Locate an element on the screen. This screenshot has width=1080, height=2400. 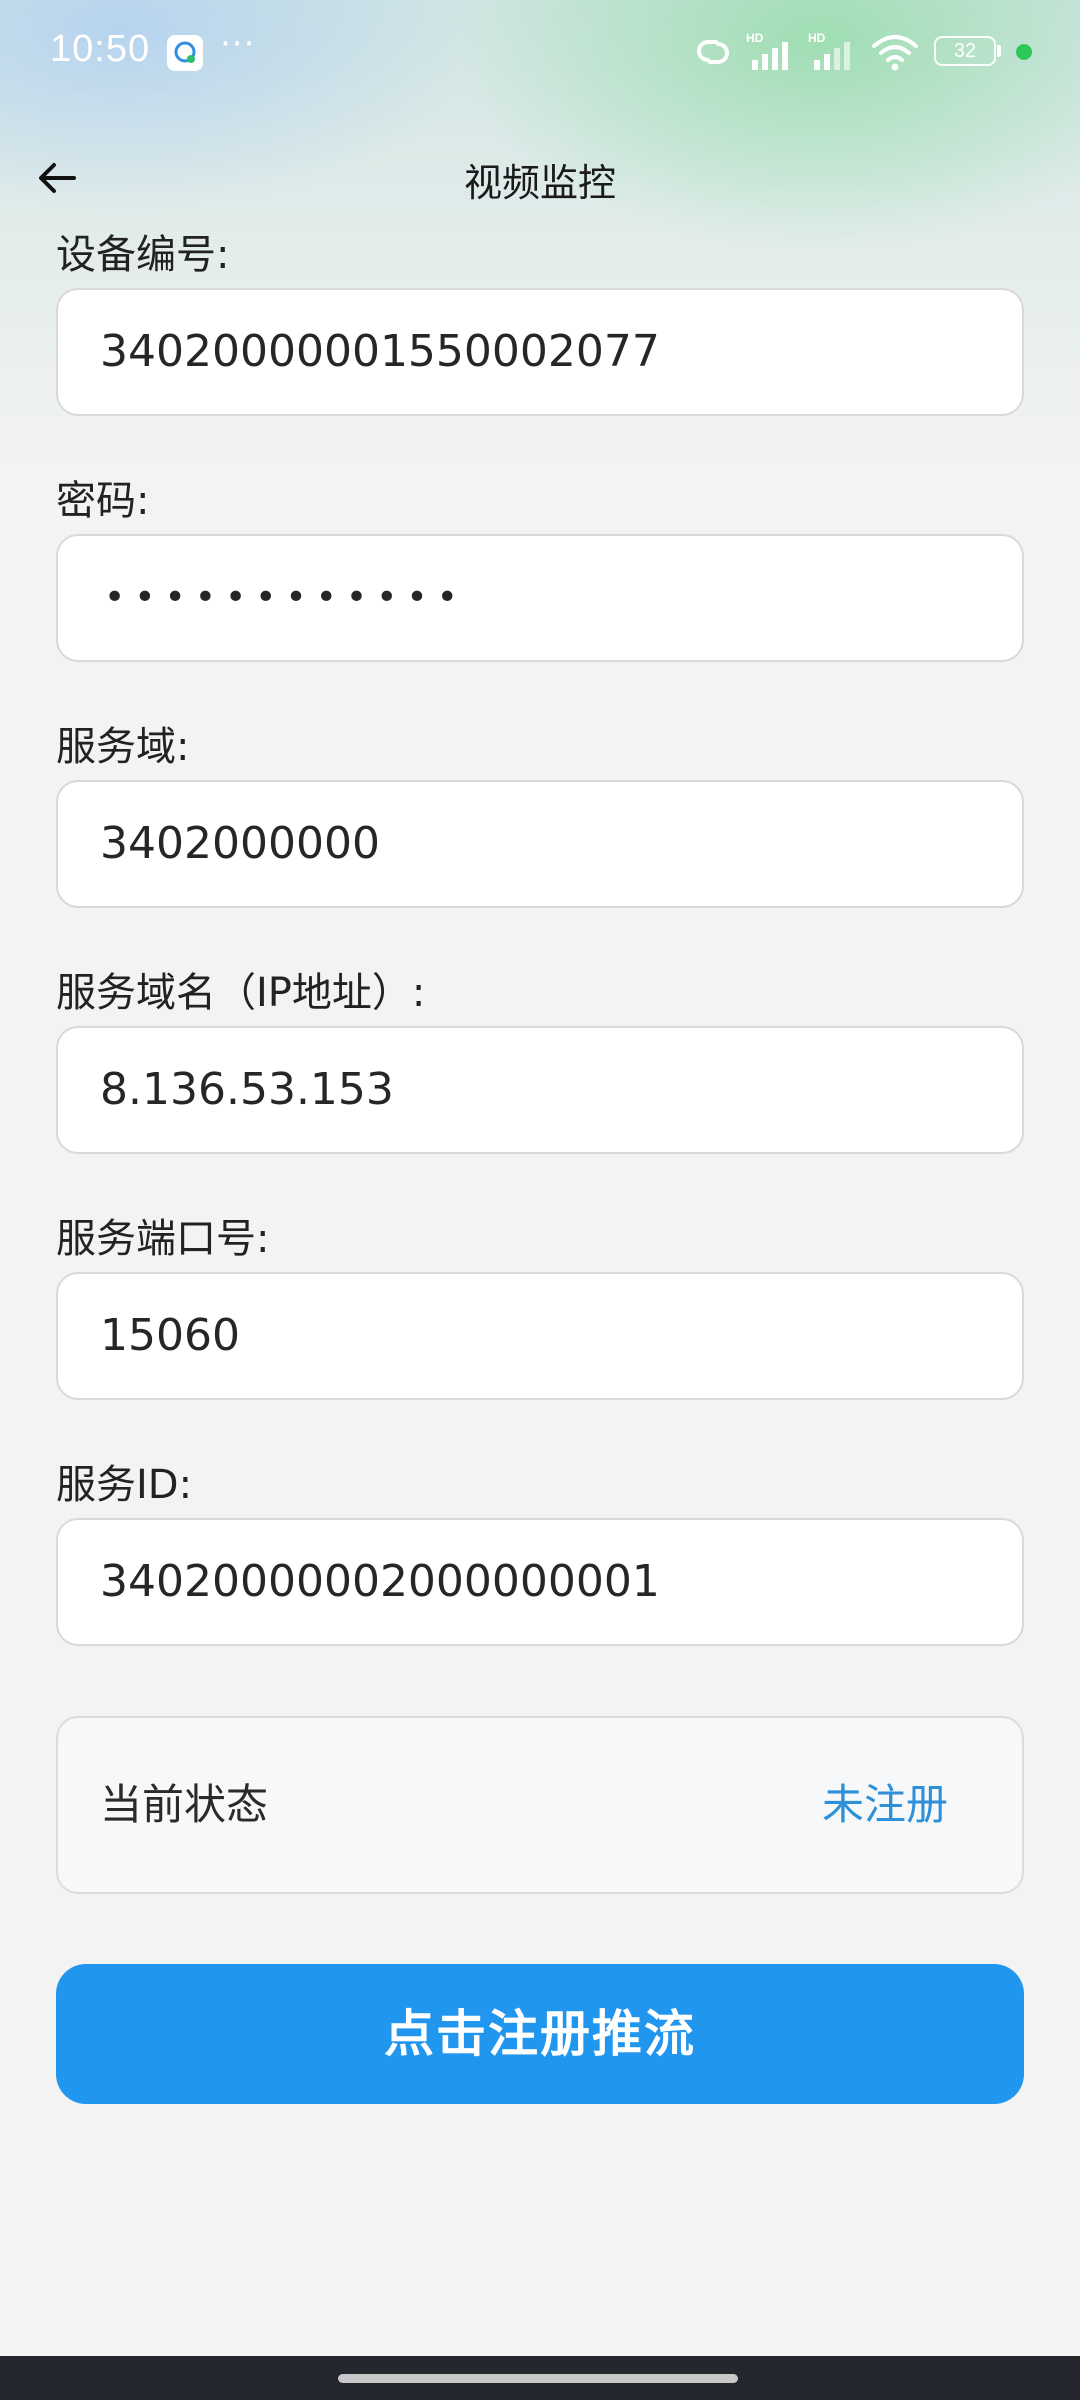
service-port-value: 15060 is located at coordinates (170, 1335).